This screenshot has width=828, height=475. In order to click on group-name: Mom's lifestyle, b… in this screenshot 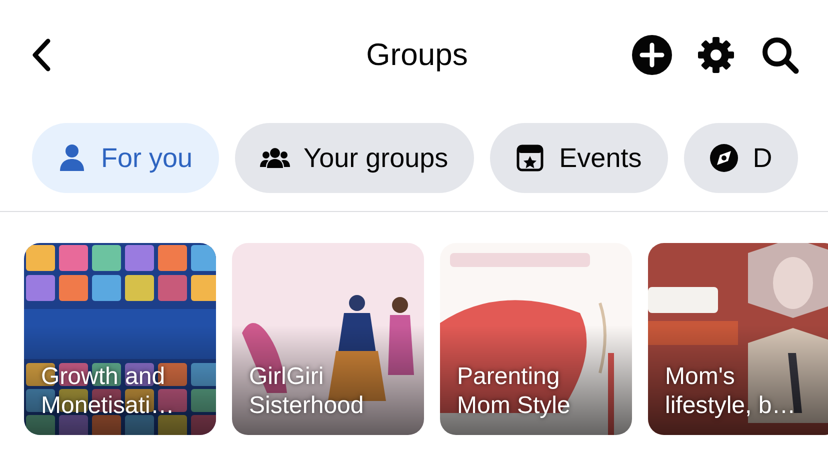, I will do `click(731, 392)`.